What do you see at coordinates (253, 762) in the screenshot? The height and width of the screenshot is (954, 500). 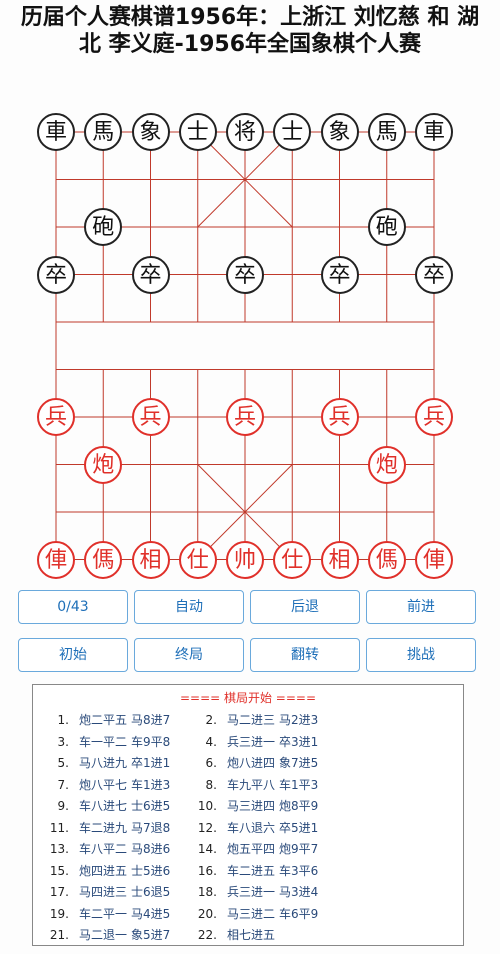 I see `red-move: 炮八进四` at bounding box center [253, 762].